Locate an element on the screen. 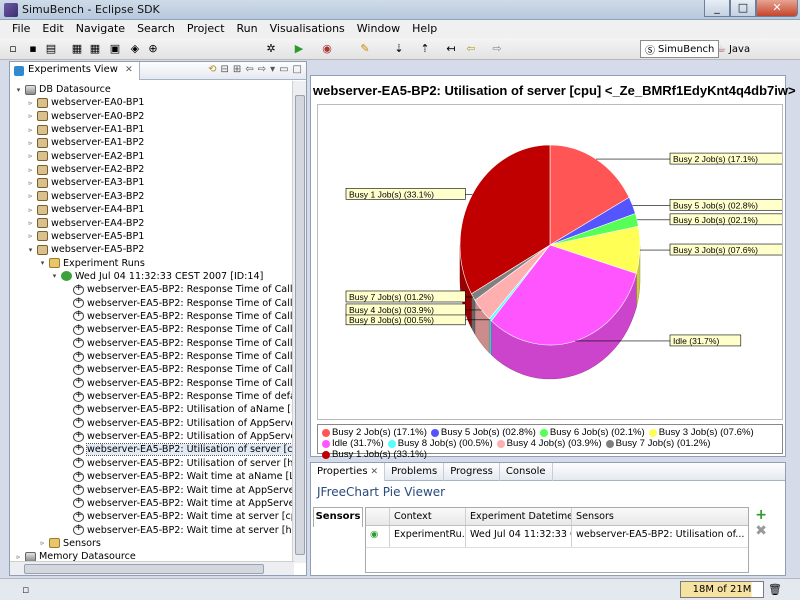 Image resolution: width=800 pixels, height=600 pixels. chart-icon: ▣ is located at coordinates (115, 49).